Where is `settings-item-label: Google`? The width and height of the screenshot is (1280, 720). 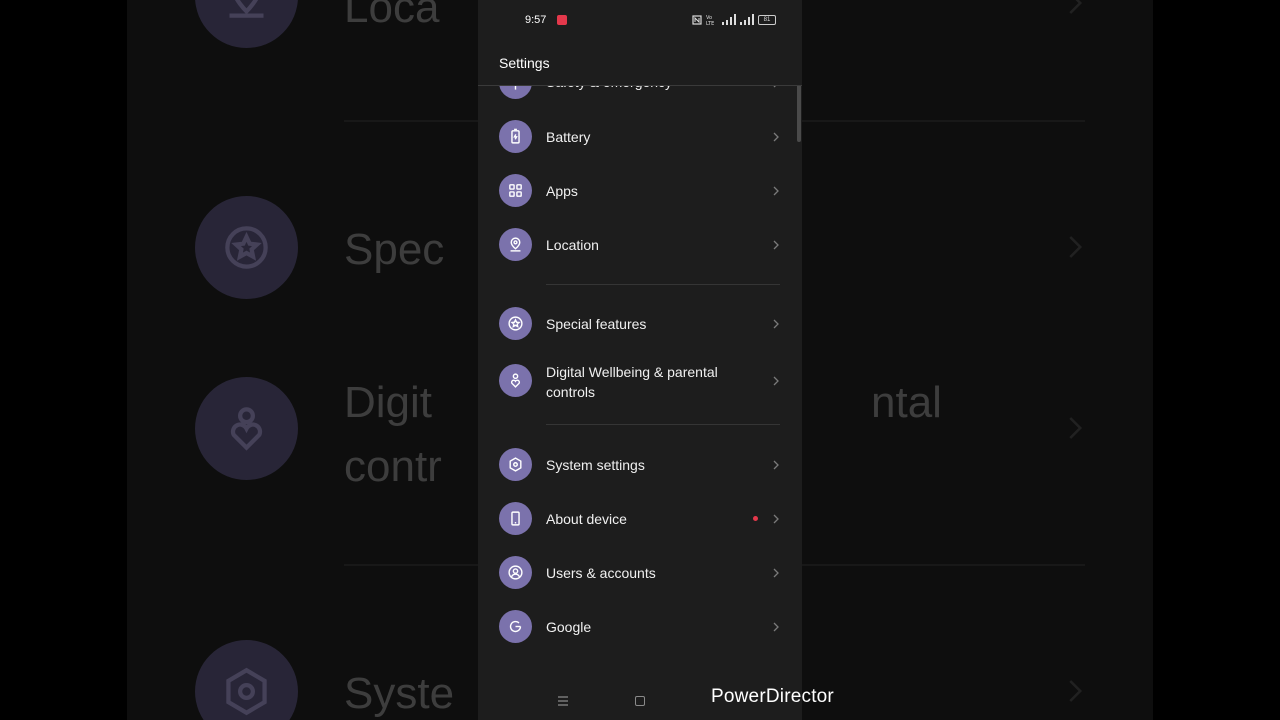 settings-item-label: Google is located at coordinates (569, 627).